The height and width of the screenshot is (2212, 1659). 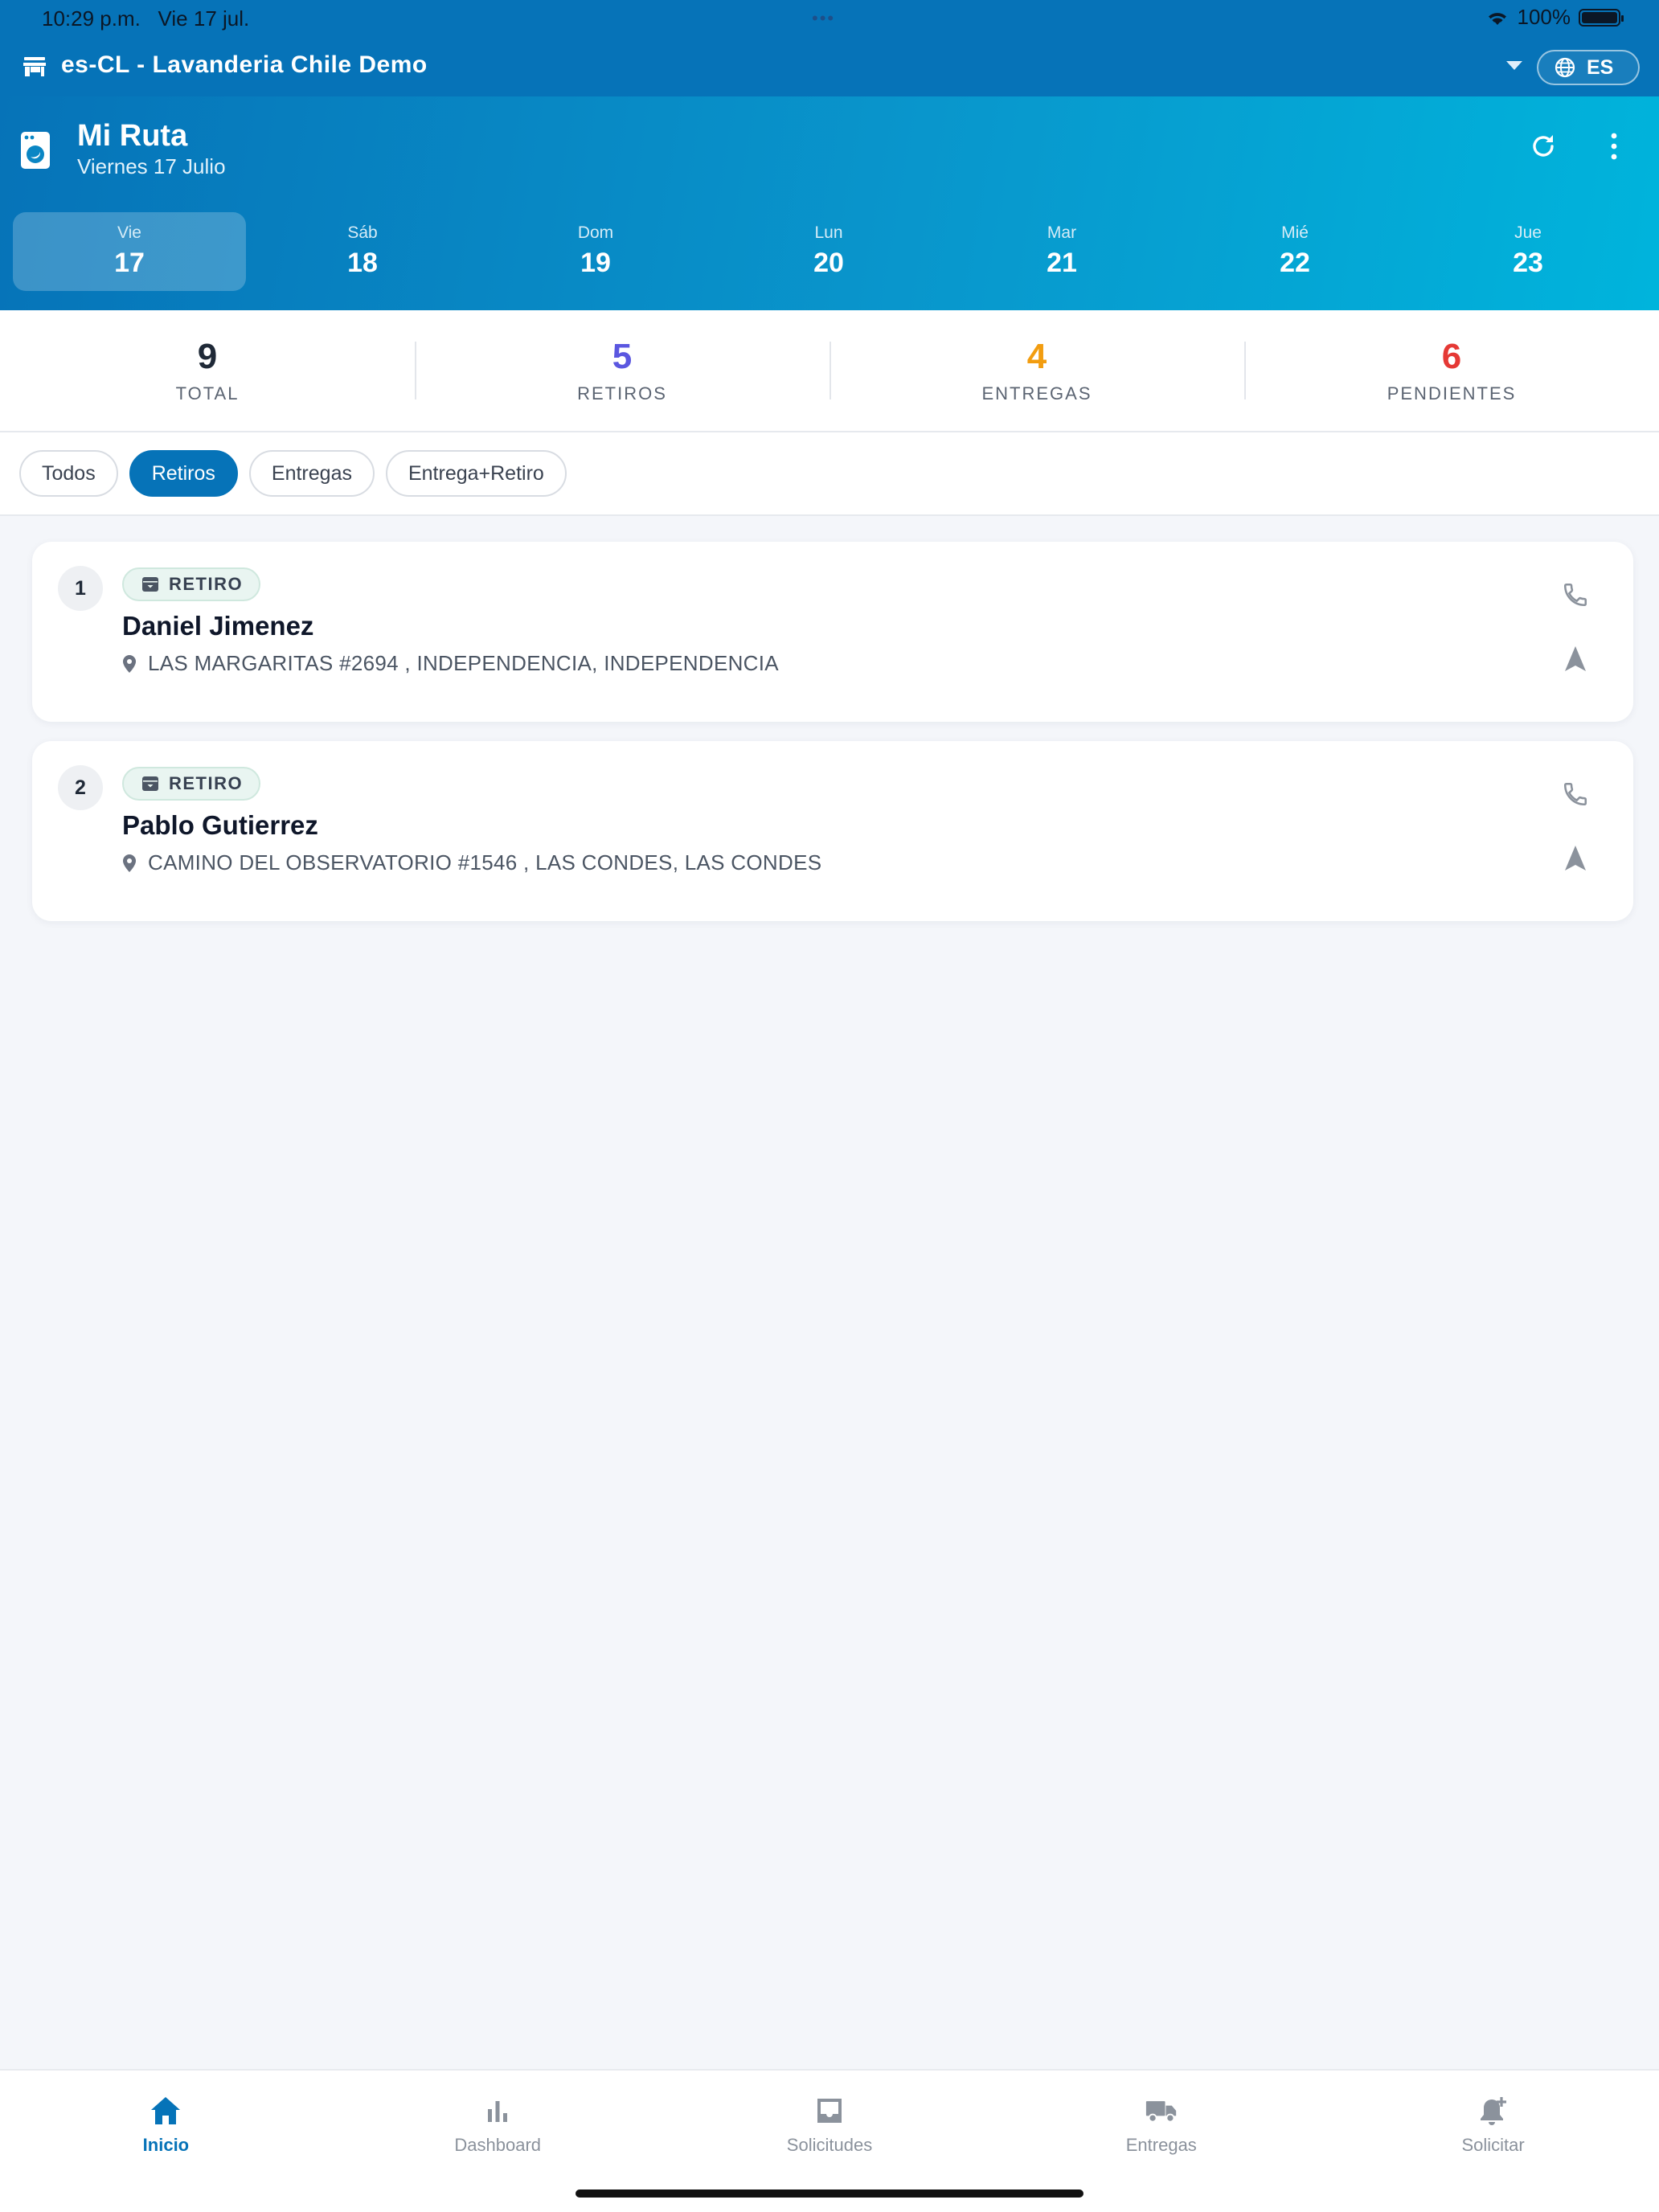 I want to click on day-name: Lun, so click(x=828, y=232).